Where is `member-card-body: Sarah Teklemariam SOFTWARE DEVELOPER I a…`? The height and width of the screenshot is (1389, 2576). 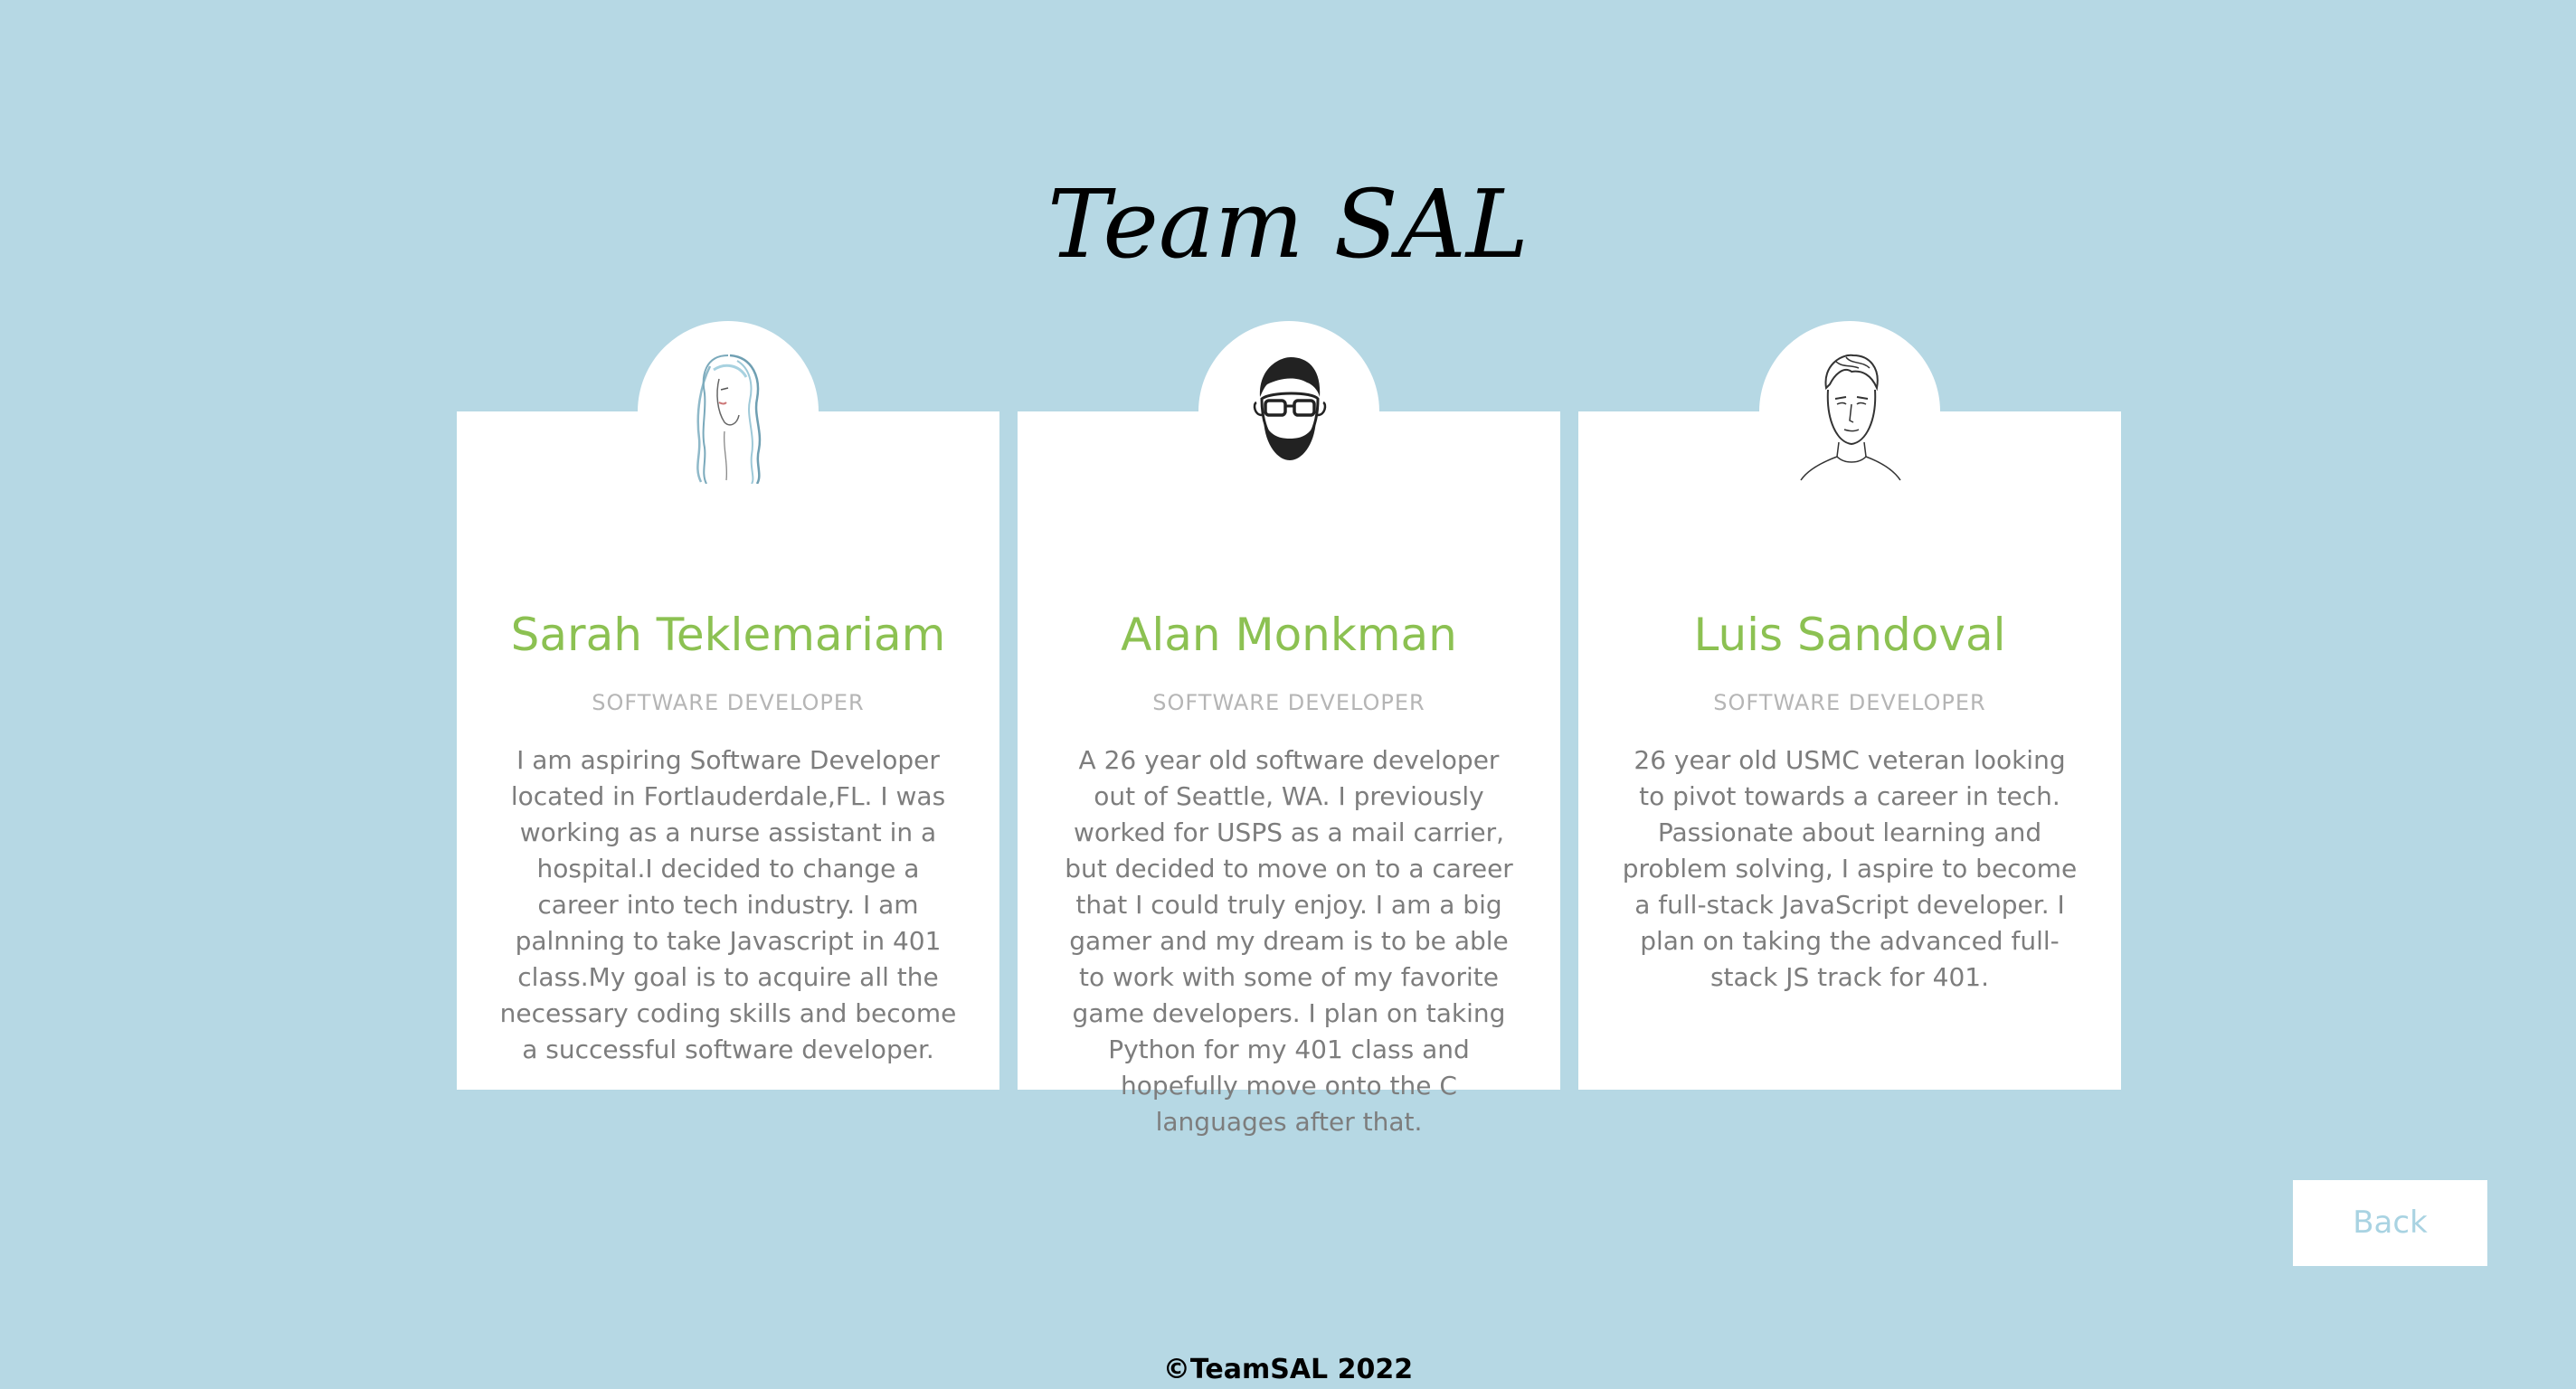 member-card-body: Sarah Teklemariam SOFTWARE DEVELOPER I a… is located at coordinates (728, 750).